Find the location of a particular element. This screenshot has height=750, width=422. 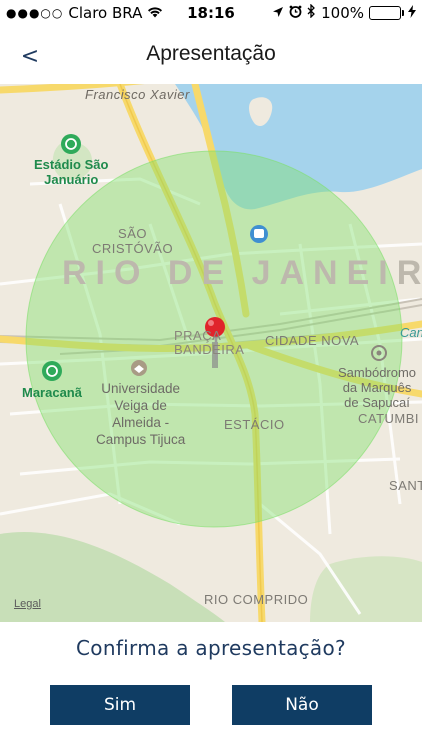

map-label-universidade-2: Veiga de is located at coordinates (140, 405).